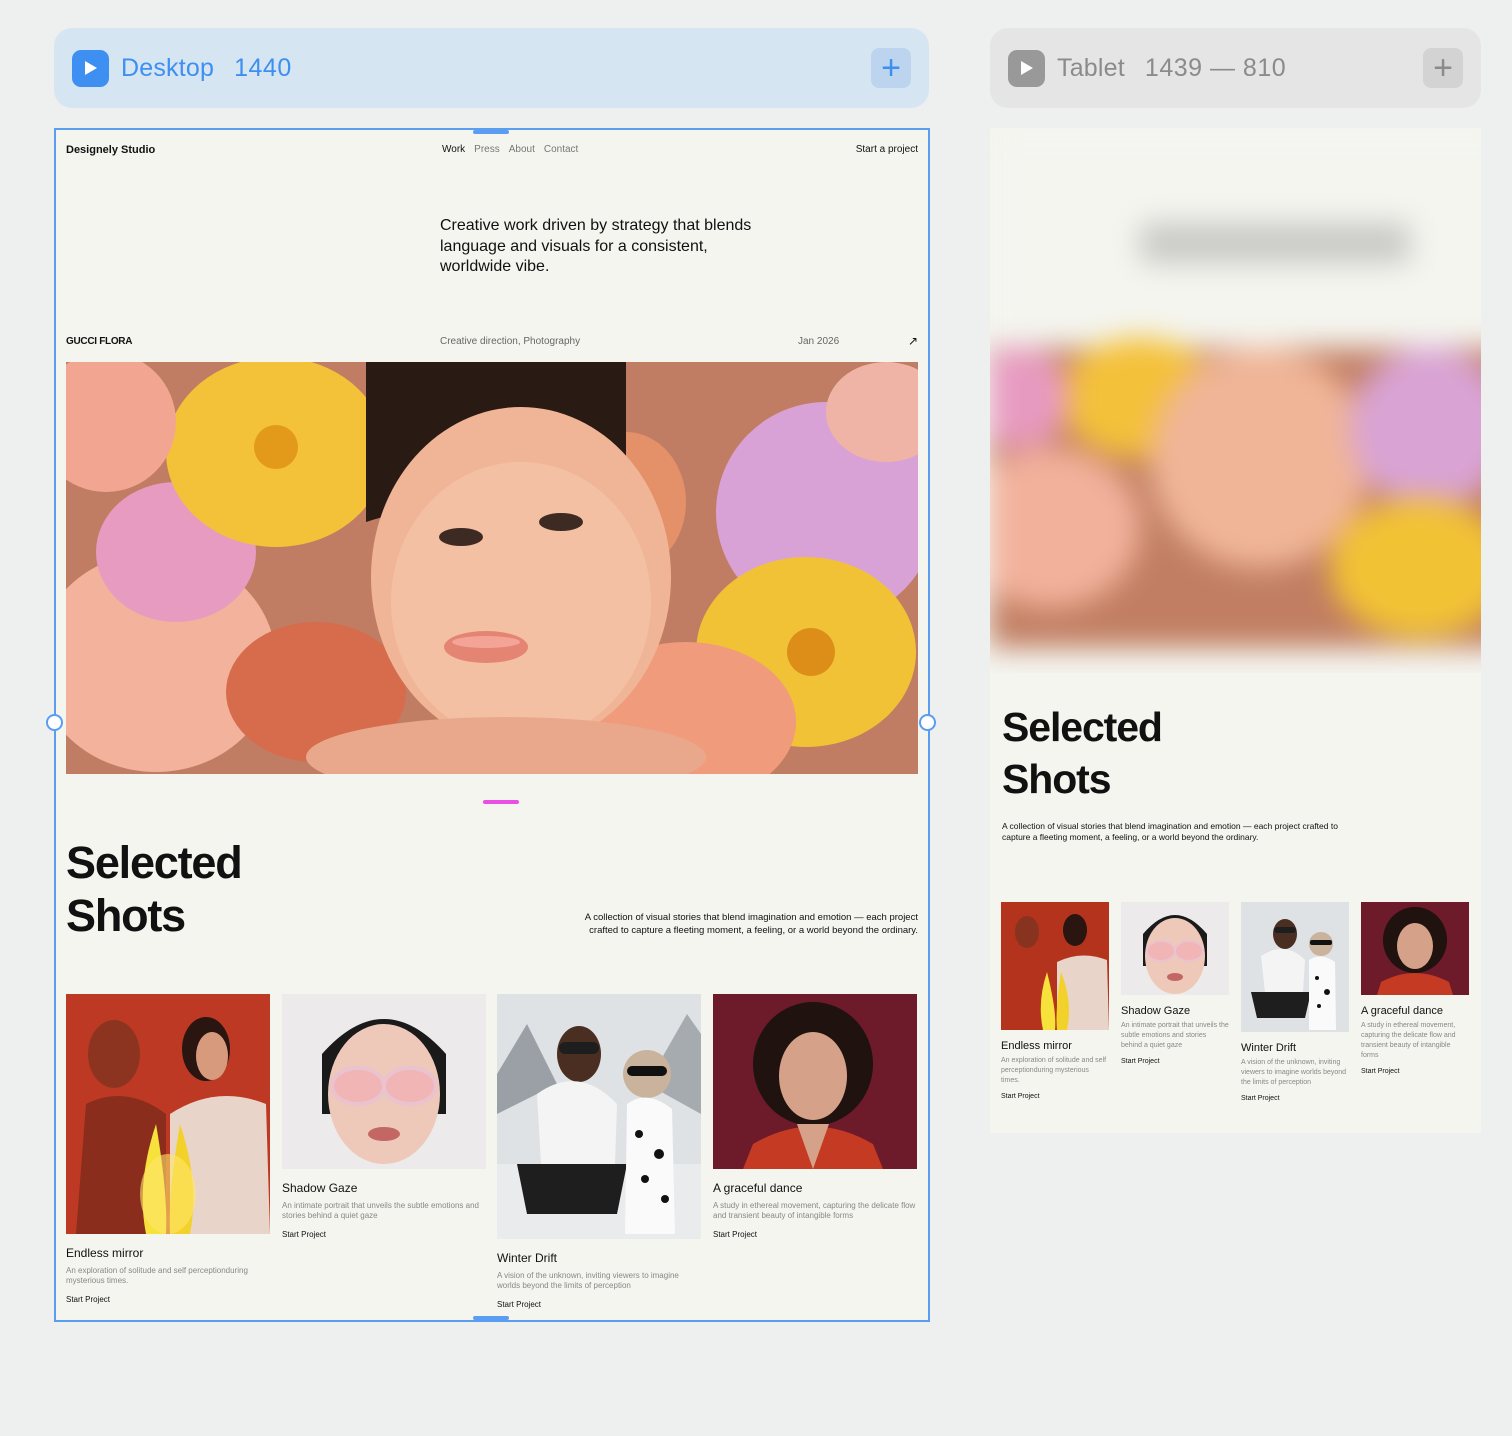 The image size is (1512, 1436). Describe the element at coordinates (1235, 400) in the screenshot. I see `blurred-loading-preview` at that location.